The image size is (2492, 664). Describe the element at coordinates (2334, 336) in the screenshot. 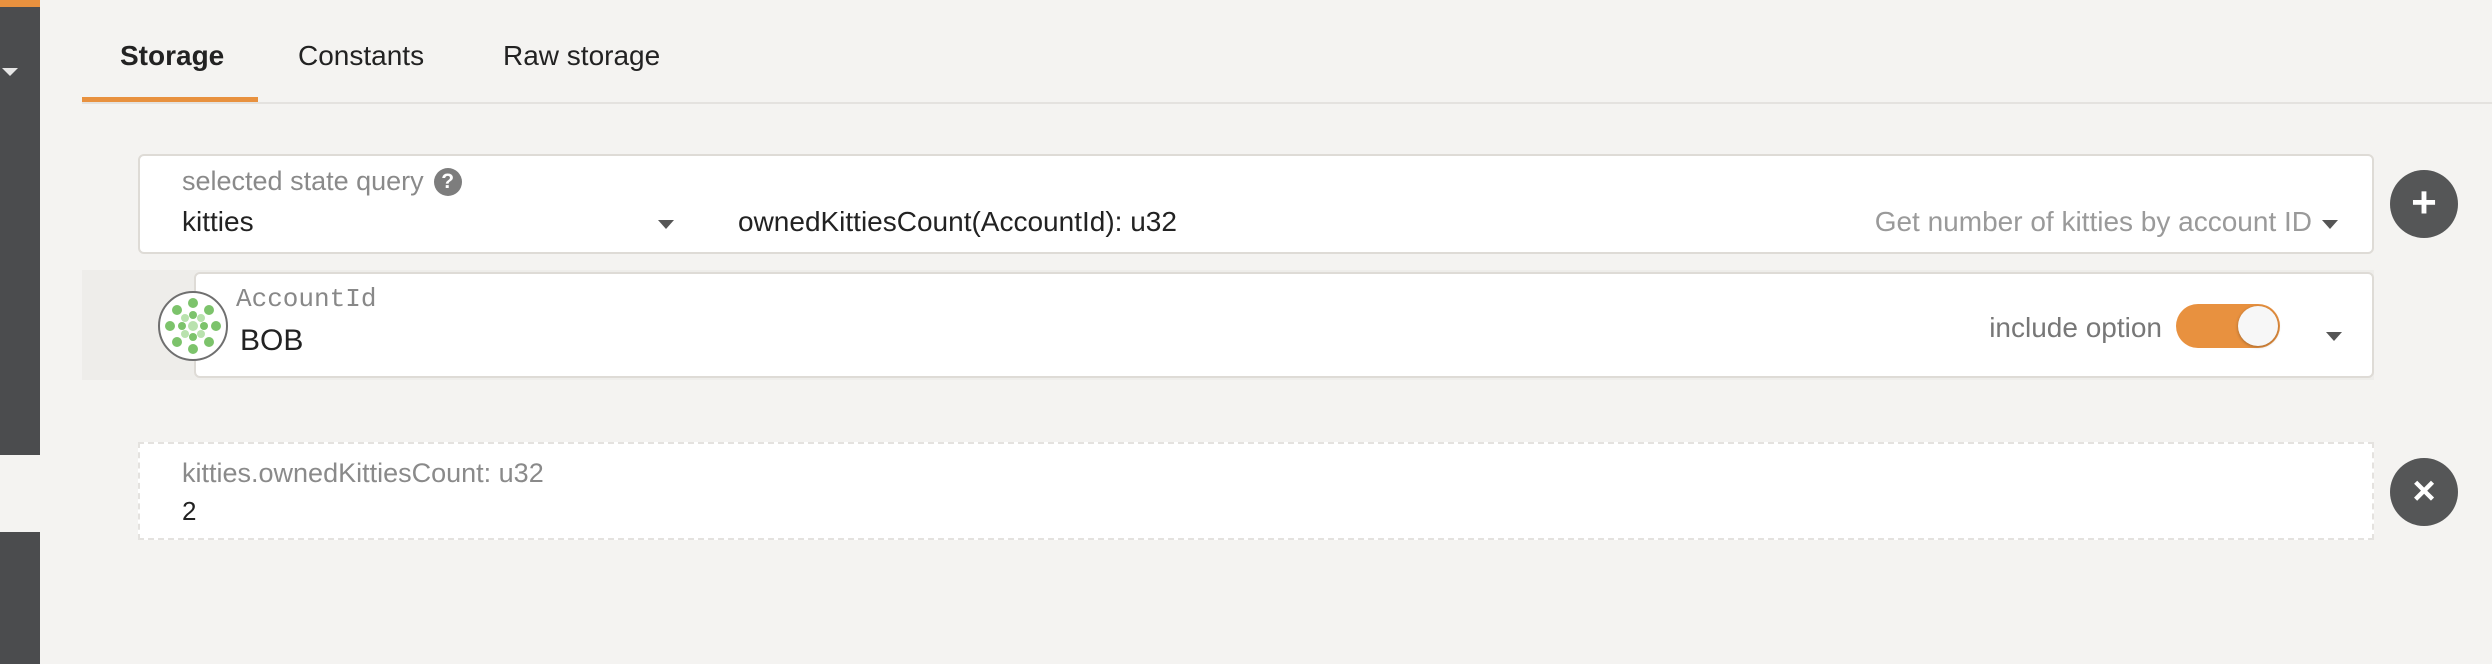

I see `account-chevron-down-icon` at that location.